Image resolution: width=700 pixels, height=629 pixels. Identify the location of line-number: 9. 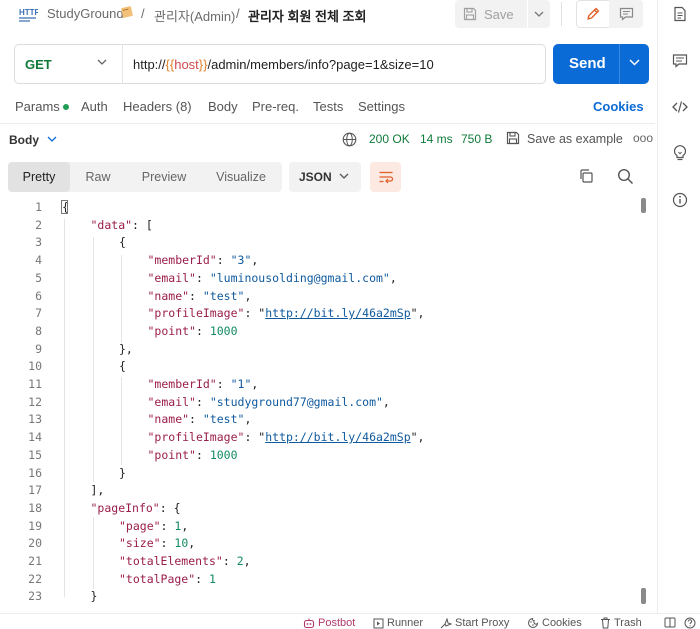
(38, 348).